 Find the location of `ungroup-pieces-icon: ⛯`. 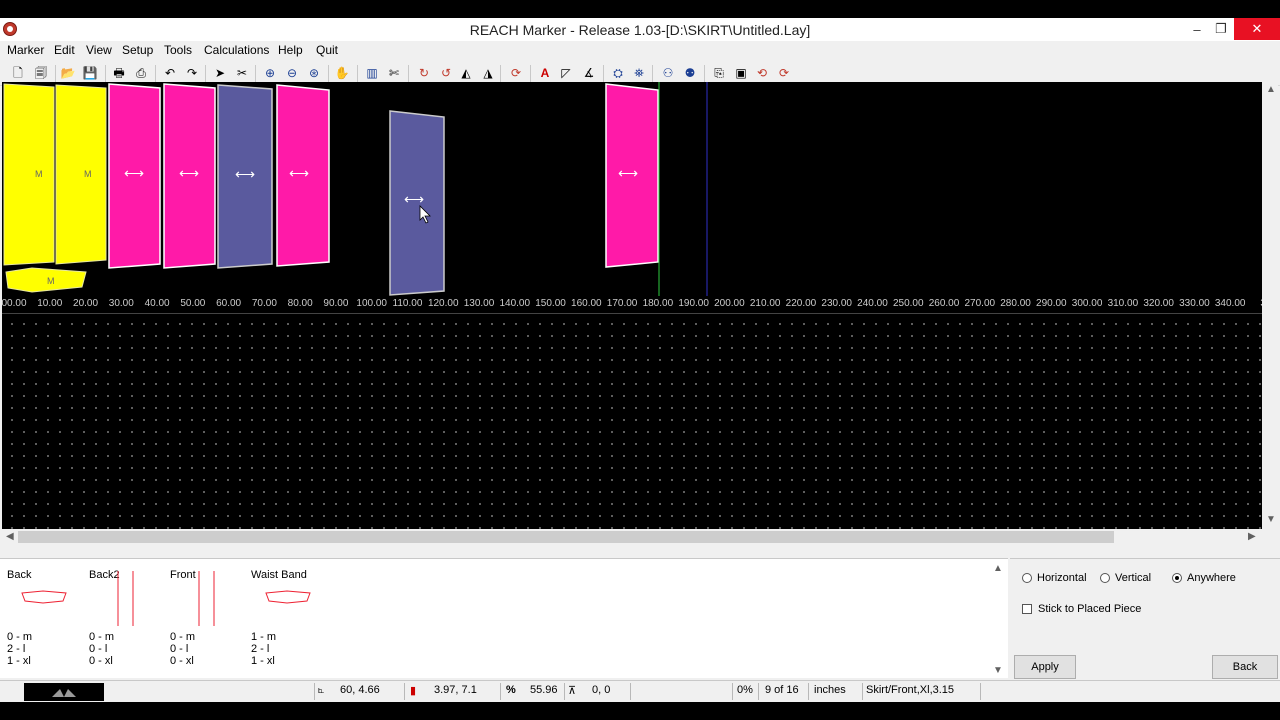

ungroup-pieces-icon: ⛯ is located at coordinates (639, 73).